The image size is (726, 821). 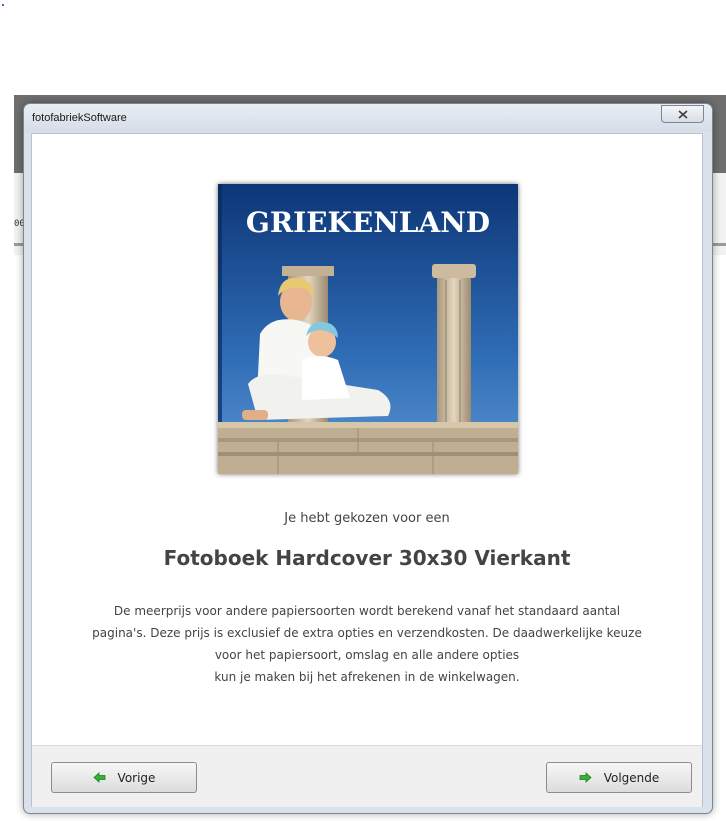 I want to click on close-button, so click(x=682, y=114).